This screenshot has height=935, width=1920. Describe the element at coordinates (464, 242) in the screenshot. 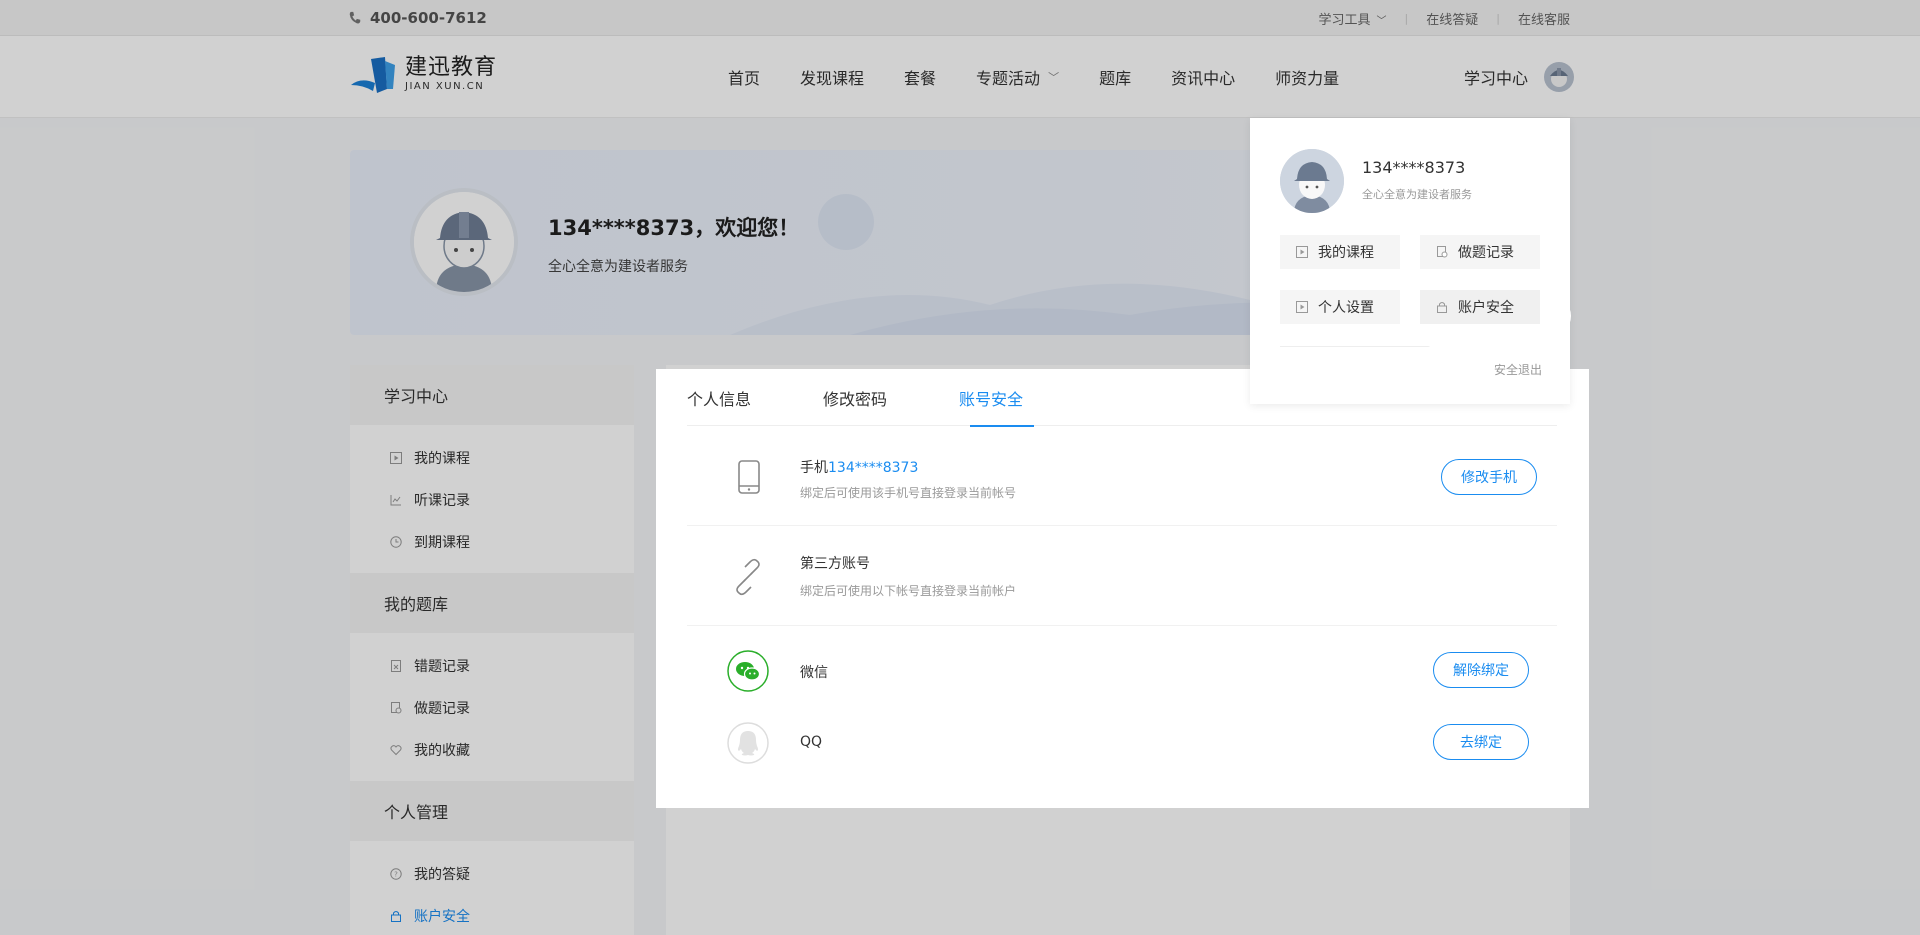

I see `profile-avatar` at that location.